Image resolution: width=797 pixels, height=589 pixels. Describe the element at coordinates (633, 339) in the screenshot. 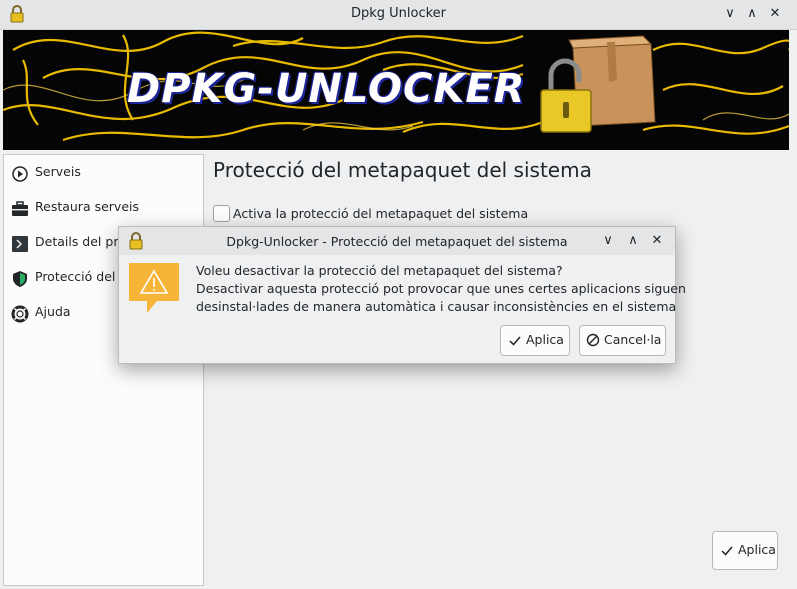

I see `dialog-cancel-label: Cancel·la` at that location.